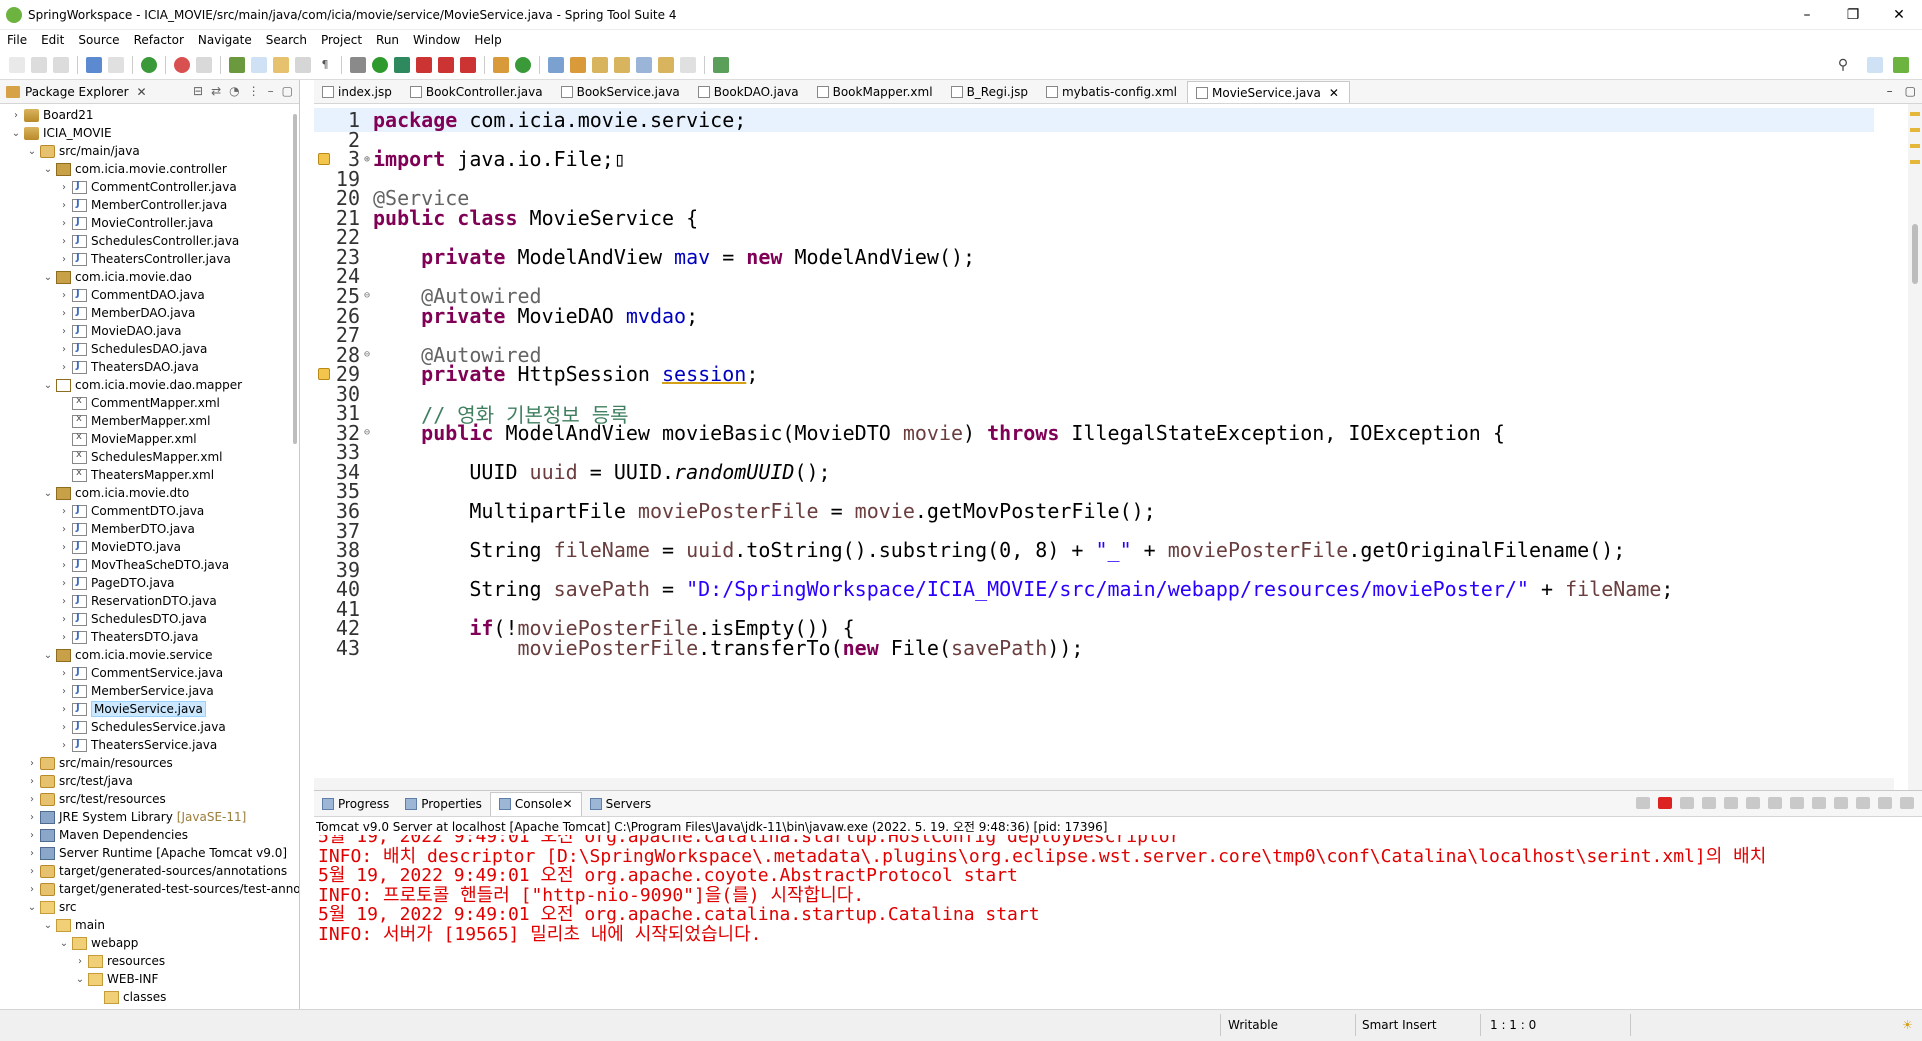  What do you see at coordinates (1910, 91) in the screenshot?
I see `maximize-editor-icon: ▢` at bounding box center [1910, 91].